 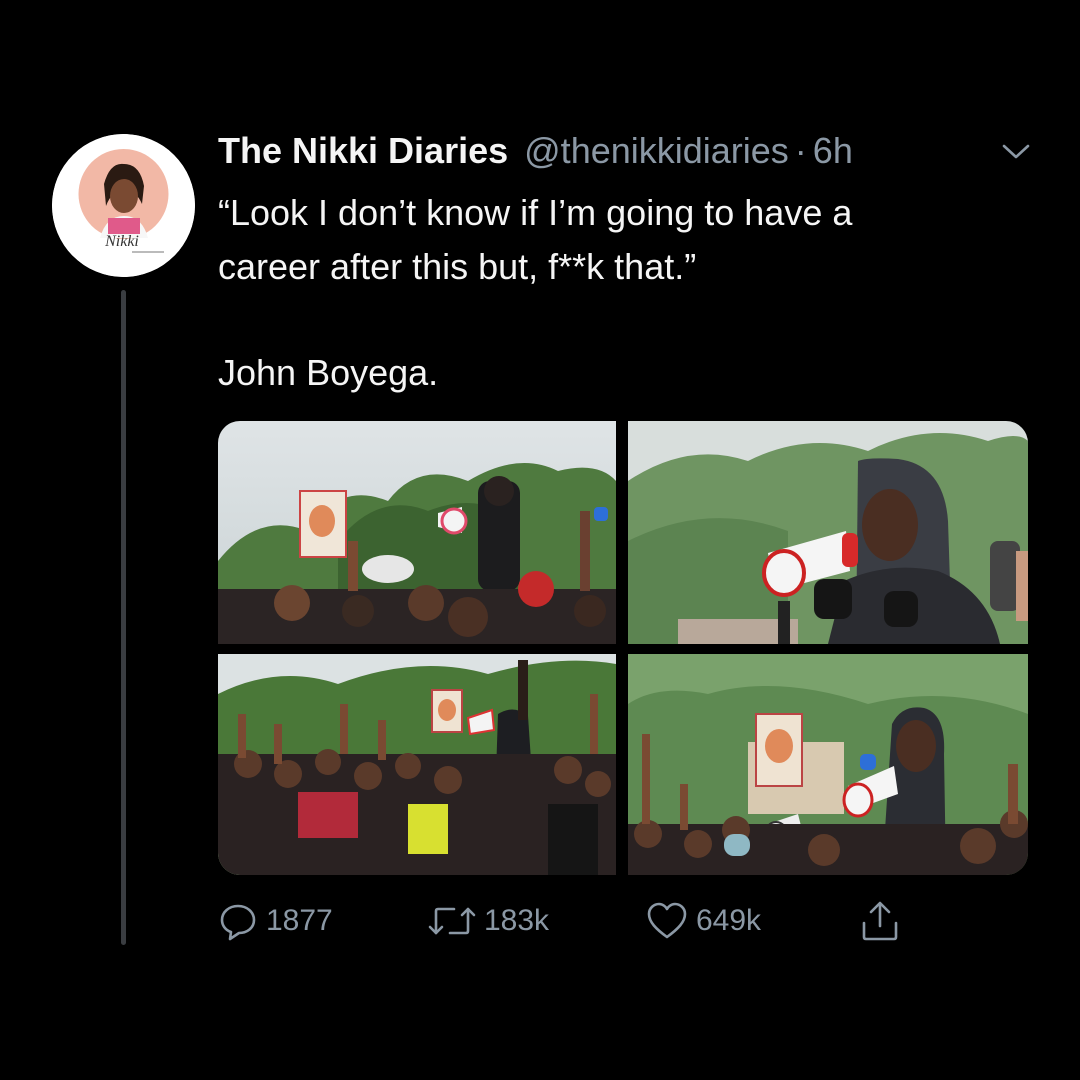 I want to click on heart-icon, so click(x=667, y=920).